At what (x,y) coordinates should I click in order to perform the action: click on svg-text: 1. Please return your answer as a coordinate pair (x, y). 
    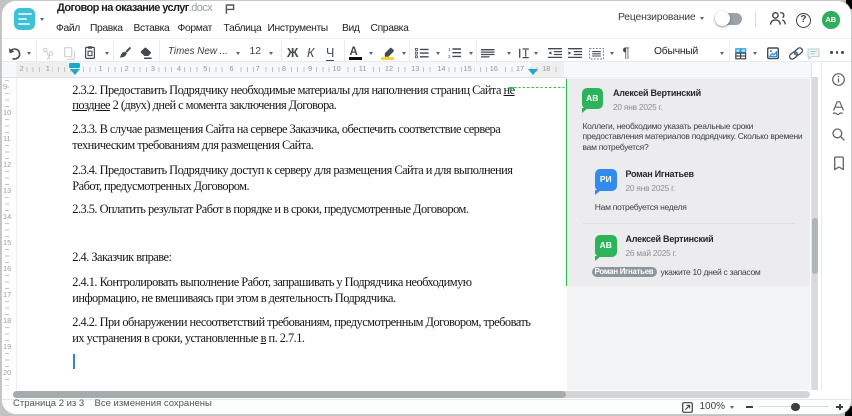
    Looking at the image, I should click on (449, 49).